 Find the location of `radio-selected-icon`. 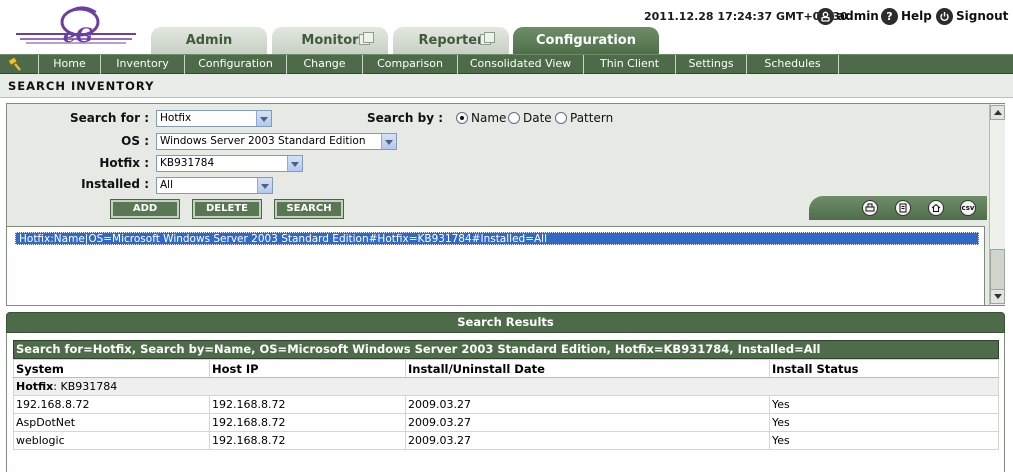

radio-selected-icon is located at coordinates (462, 118).